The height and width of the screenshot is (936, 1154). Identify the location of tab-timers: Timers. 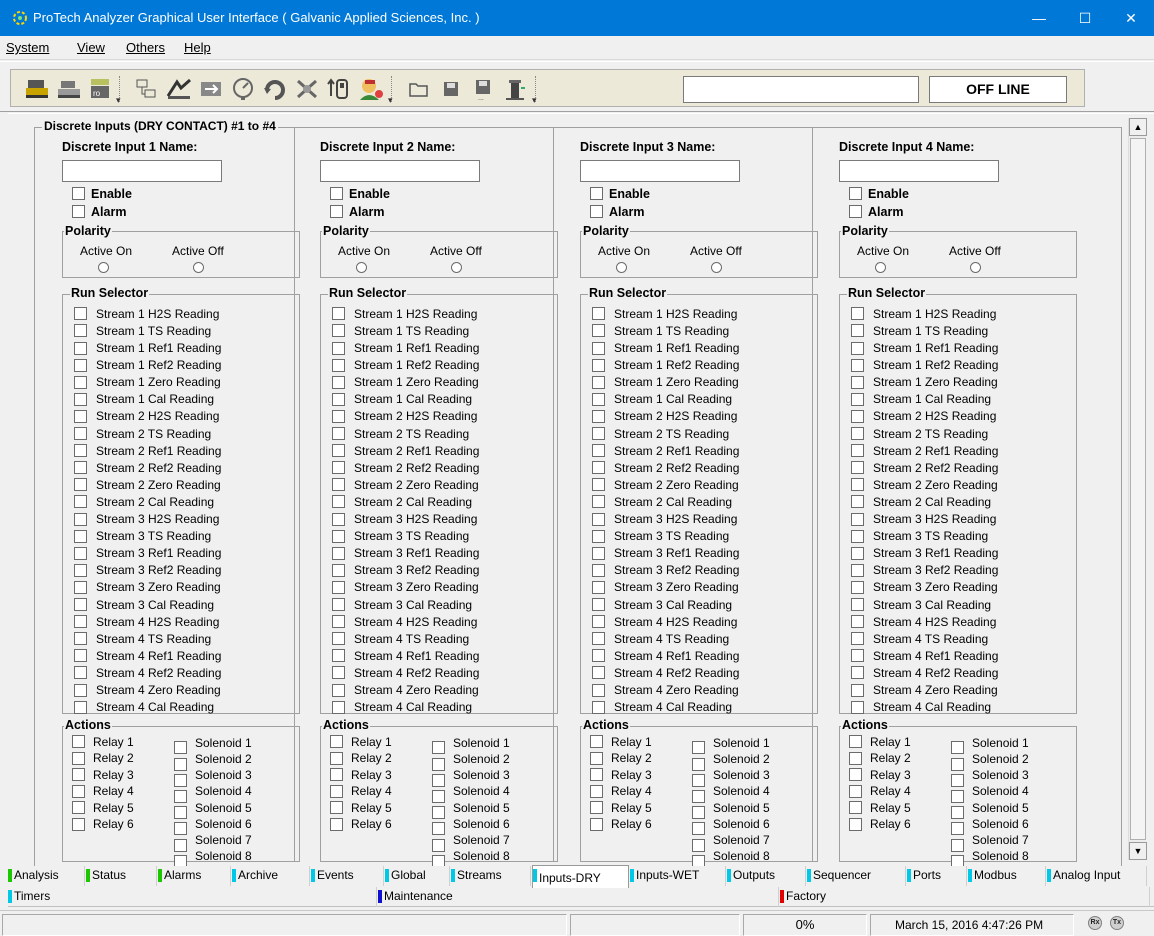
(192, 897).